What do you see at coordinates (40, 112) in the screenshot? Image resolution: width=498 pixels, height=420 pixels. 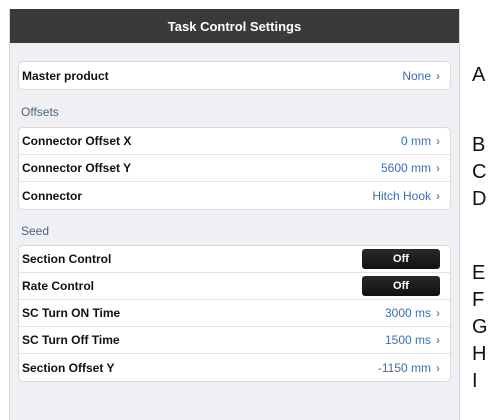 I see `offsets-header: Offsets` at bounding box center [40, 112].